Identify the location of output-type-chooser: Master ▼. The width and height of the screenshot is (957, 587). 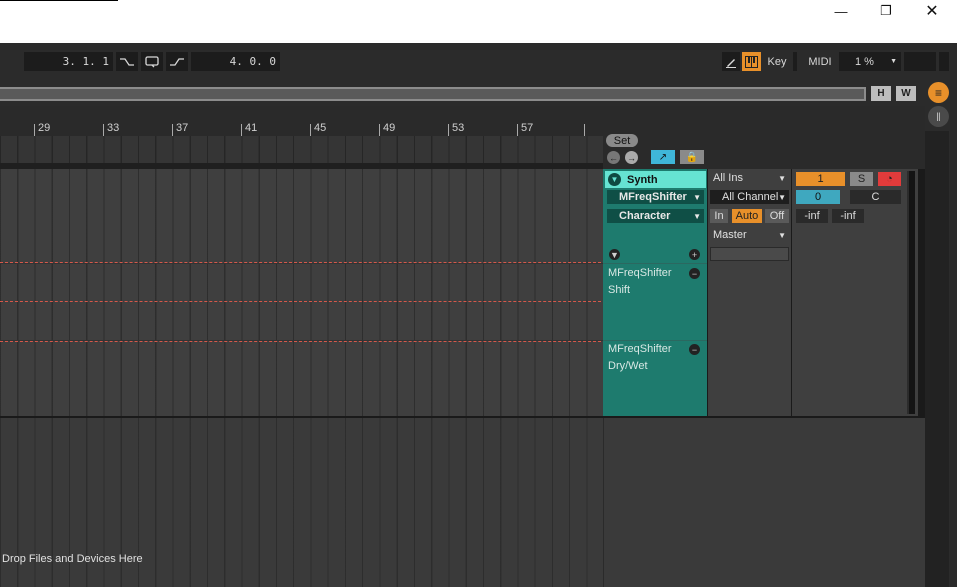
(749, 235).